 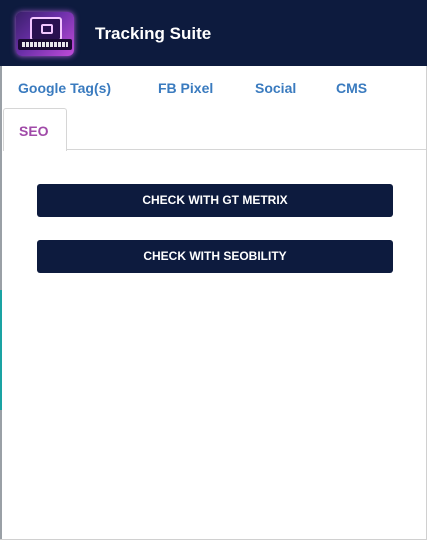 I want to click on app-title: Tracking Suite, so click(x=153, y=33).